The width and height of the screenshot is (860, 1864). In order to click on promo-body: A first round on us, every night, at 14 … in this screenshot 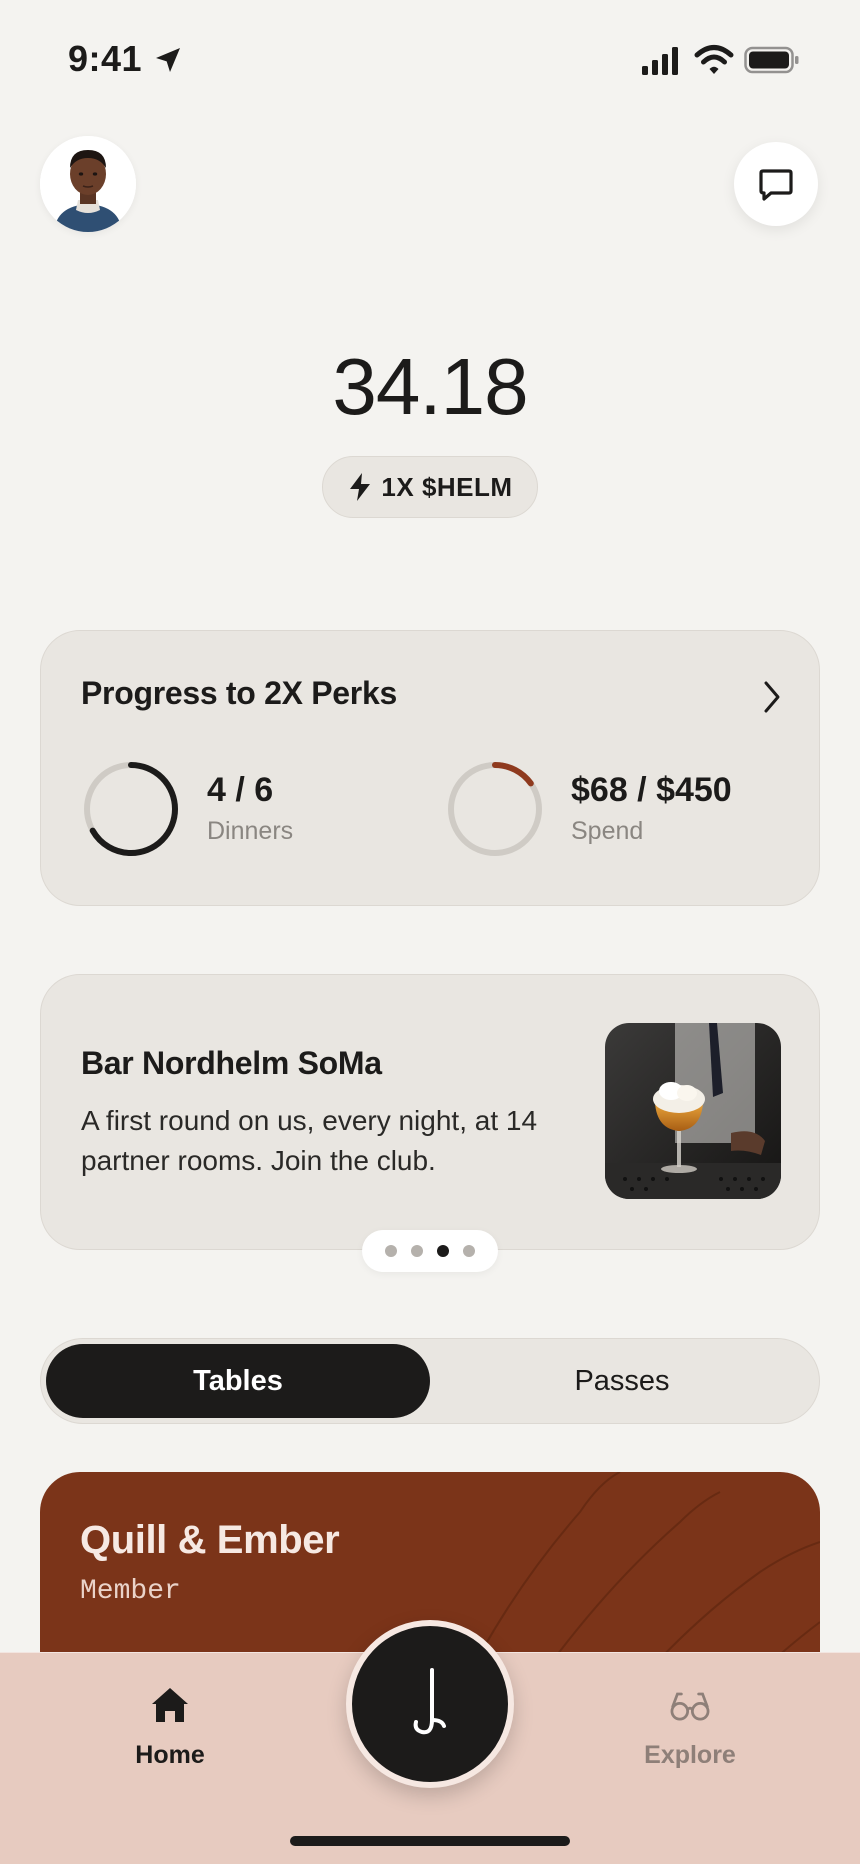, I will do `click(309, 1140)`.